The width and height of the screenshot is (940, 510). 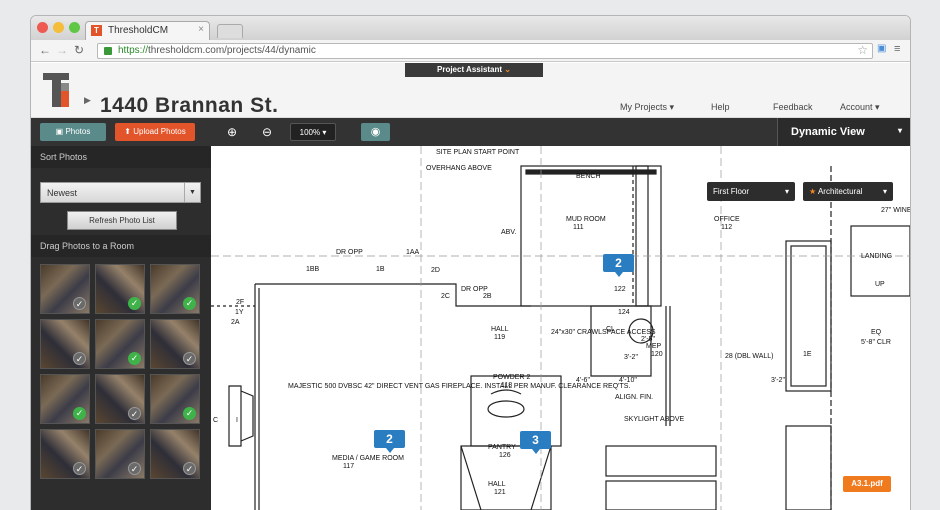 What do you see at coordinates (235, 322) in the screenshot?
I see `plan-label: 2A` at bounding box center [235, 322].